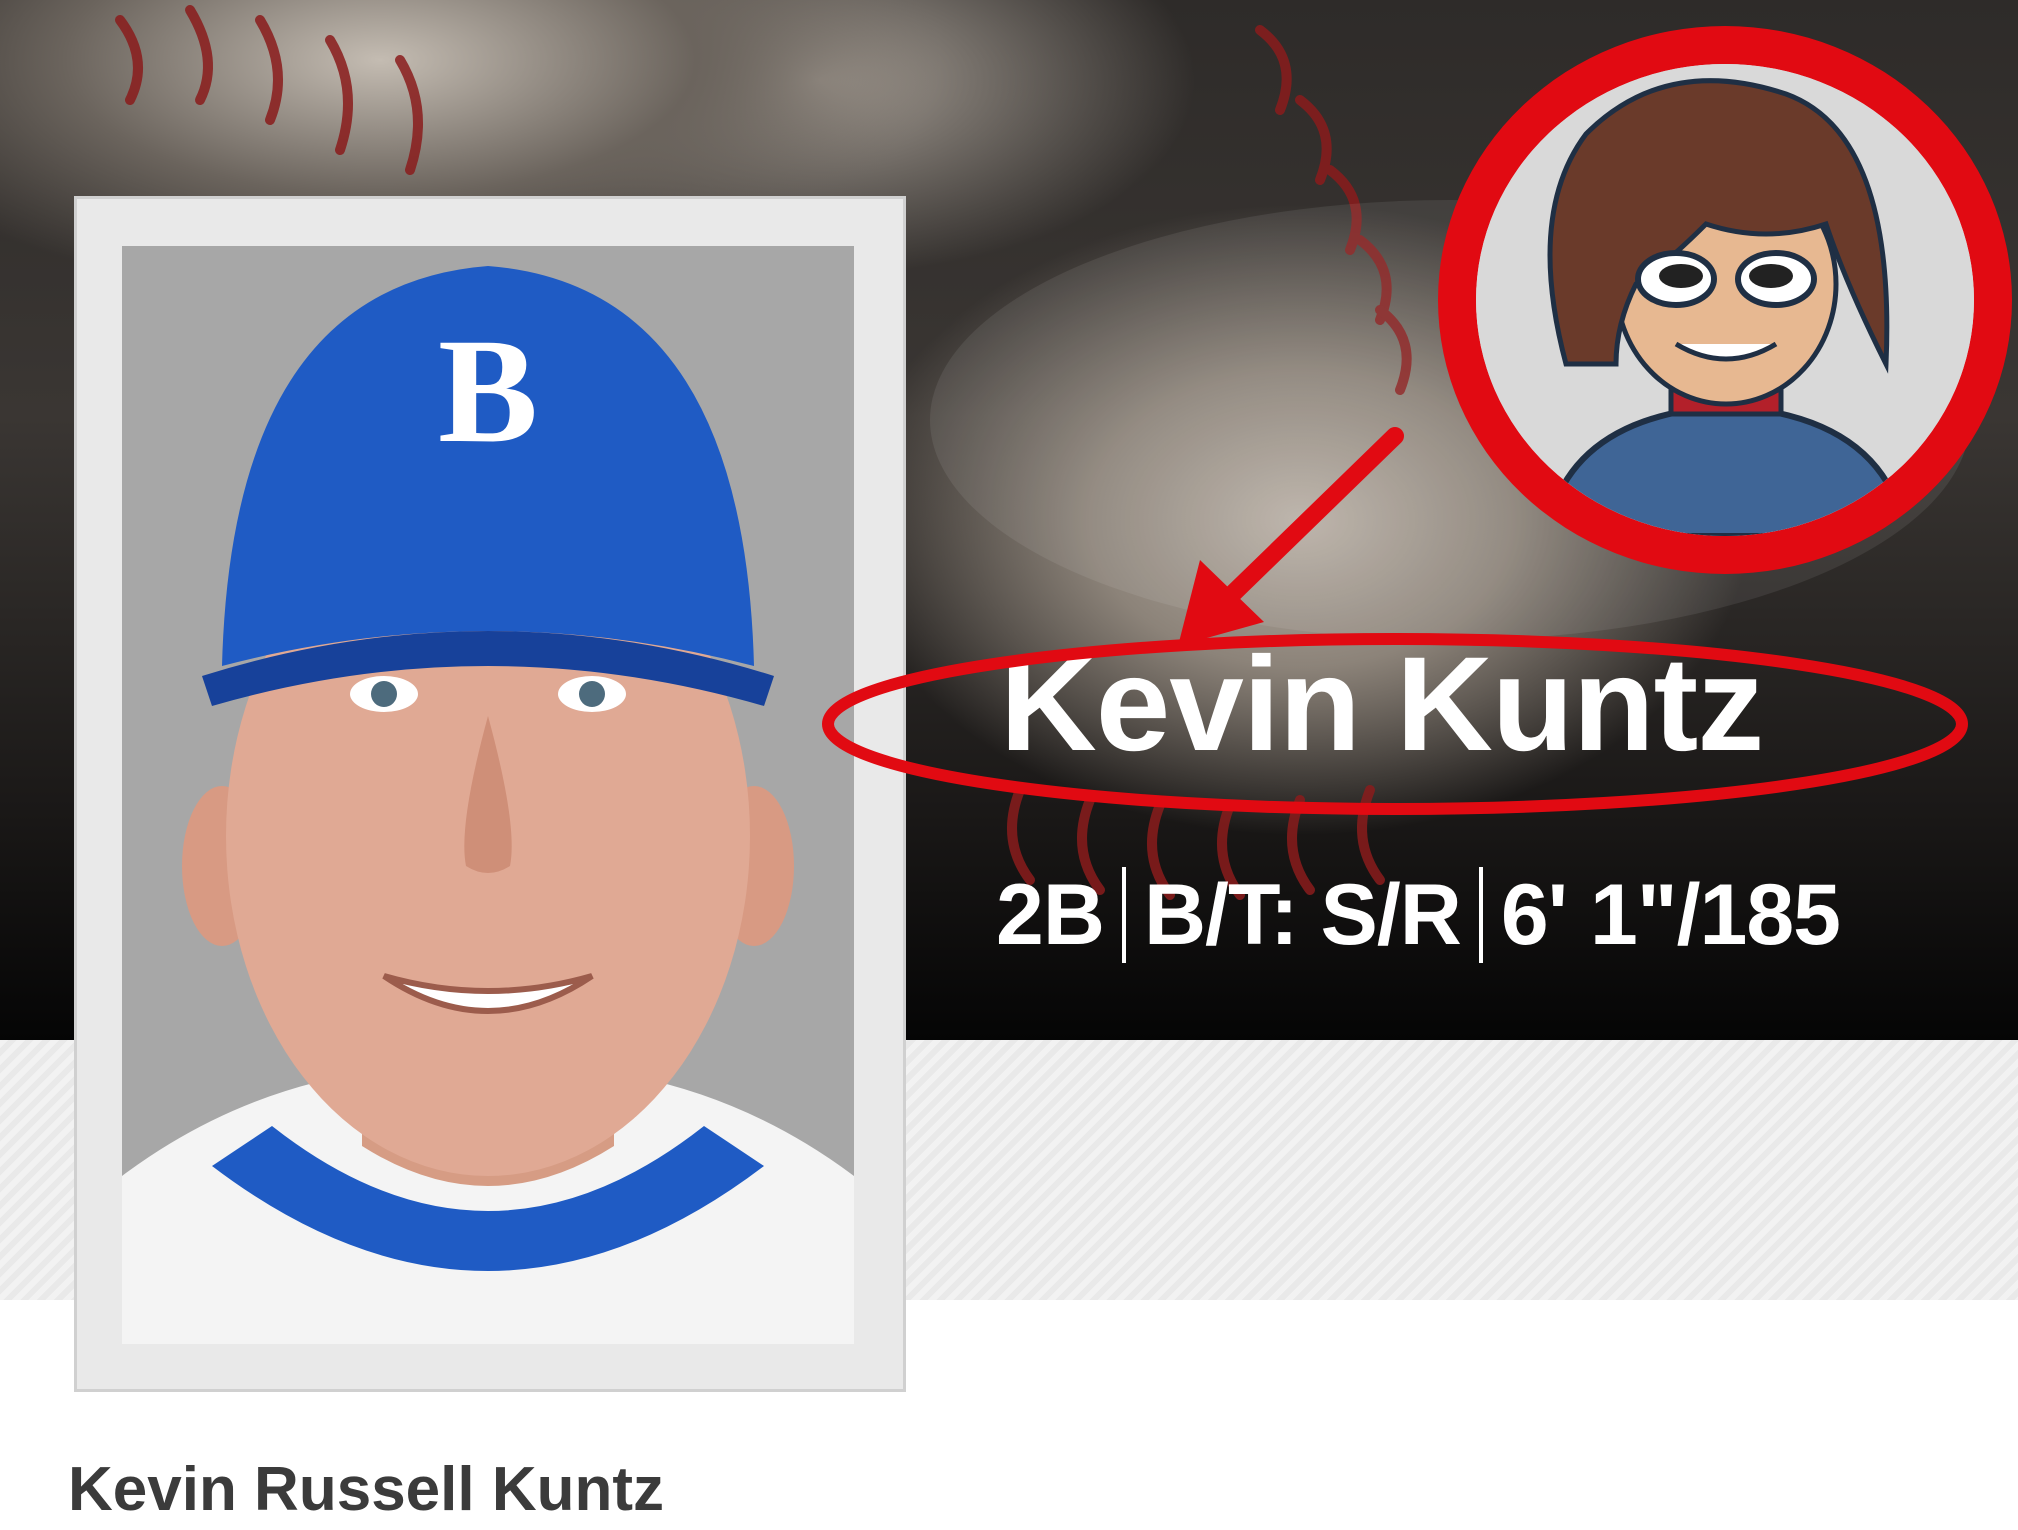 The image size is (2018, 1530). I want to click on cartoon-avatar-icon, so click(1725, 300).